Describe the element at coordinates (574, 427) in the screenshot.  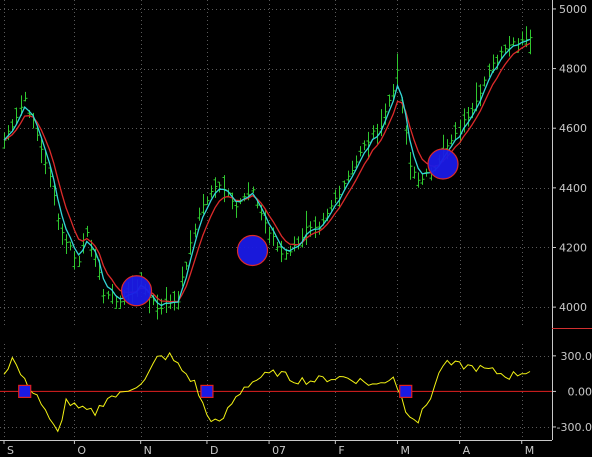
I see `osc-tick-label: -300.0` at that location.